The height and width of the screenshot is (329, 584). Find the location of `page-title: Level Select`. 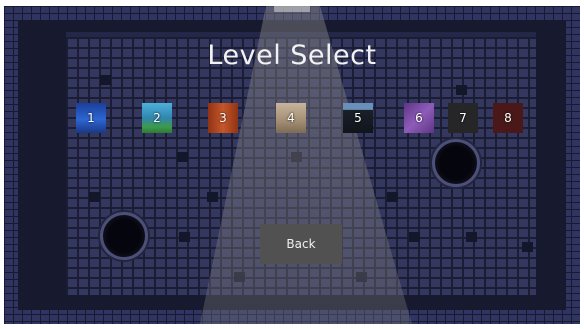

page-title: Level Select is located at coordinates (292, 55).